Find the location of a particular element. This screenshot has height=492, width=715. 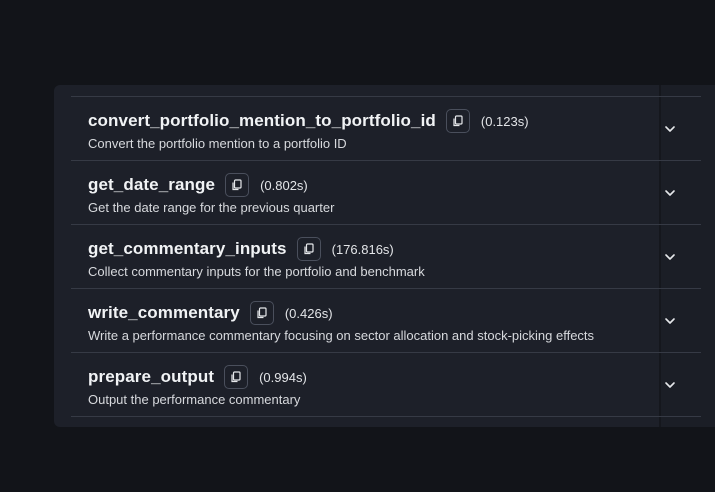

step-title-line: get_commentary_inputs (176.816s) is located at coordinates (241, 249).